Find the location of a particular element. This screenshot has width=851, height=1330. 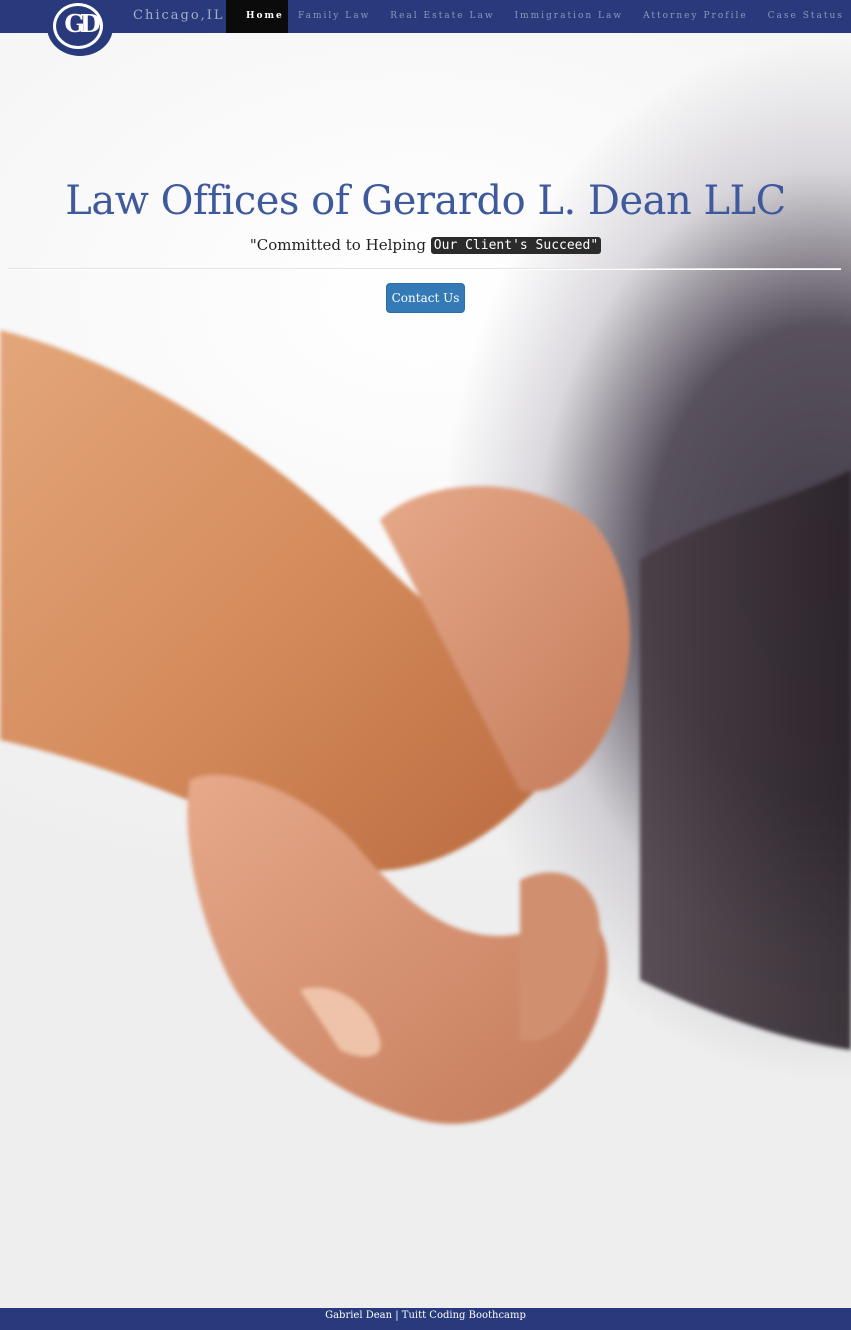

footer: Gabriel Dean | Tuitt Coding Boothcamp is located at coordinates (425, 1319).